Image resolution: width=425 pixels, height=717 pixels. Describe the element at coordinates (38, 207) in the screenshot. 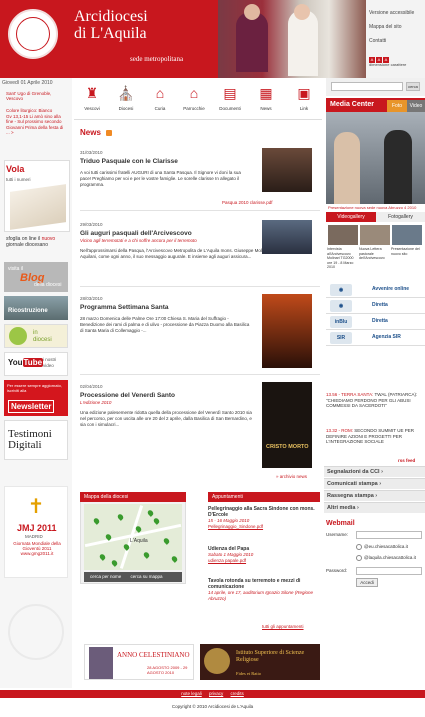

I see `newspaper-image` at that location.